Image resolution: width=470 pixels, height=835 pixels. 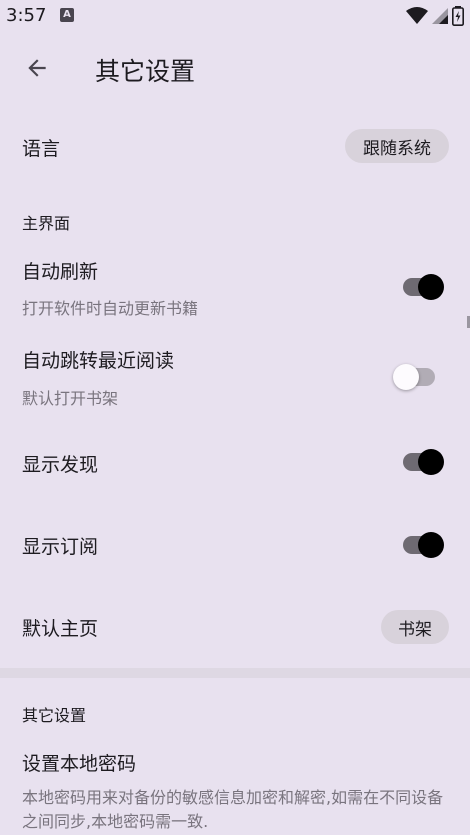 What do you see at coordinates (440, 16) in the screenshot?
I see `cellular-signal-icon` at bounding box center [440, 16].